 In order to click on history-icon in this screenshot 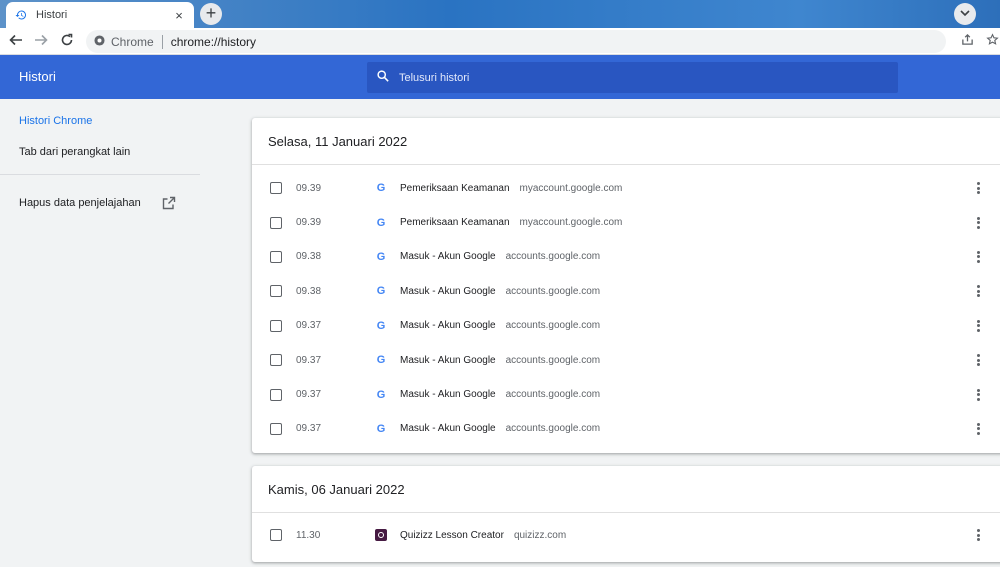, I will do `click(21, 15)`.